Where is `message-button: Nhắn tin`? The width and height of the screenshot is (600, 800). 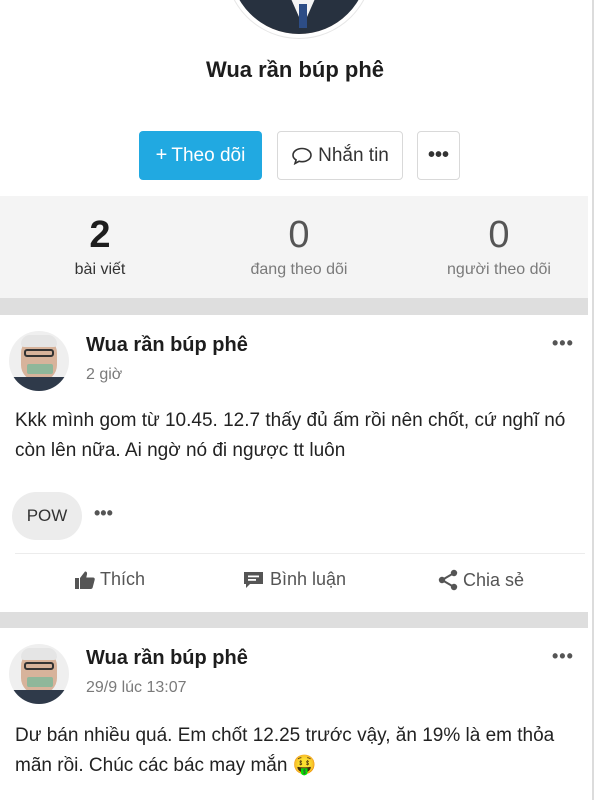
message-button: Nhắn tin is located at coordinates (340, 155).